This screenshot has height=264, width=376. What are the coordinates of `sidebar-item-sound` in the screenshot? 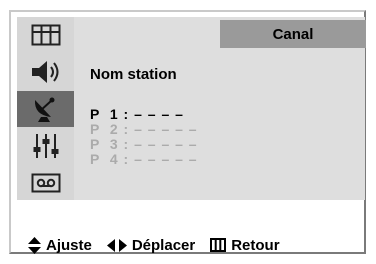 It's located at (45, 72).